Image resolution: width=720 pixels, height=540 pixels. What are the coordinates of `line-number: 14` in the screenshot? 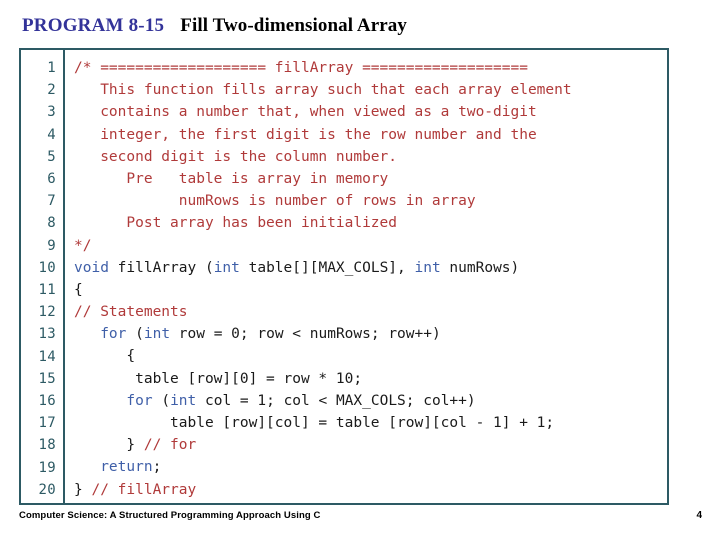 It's located at (47, 356).